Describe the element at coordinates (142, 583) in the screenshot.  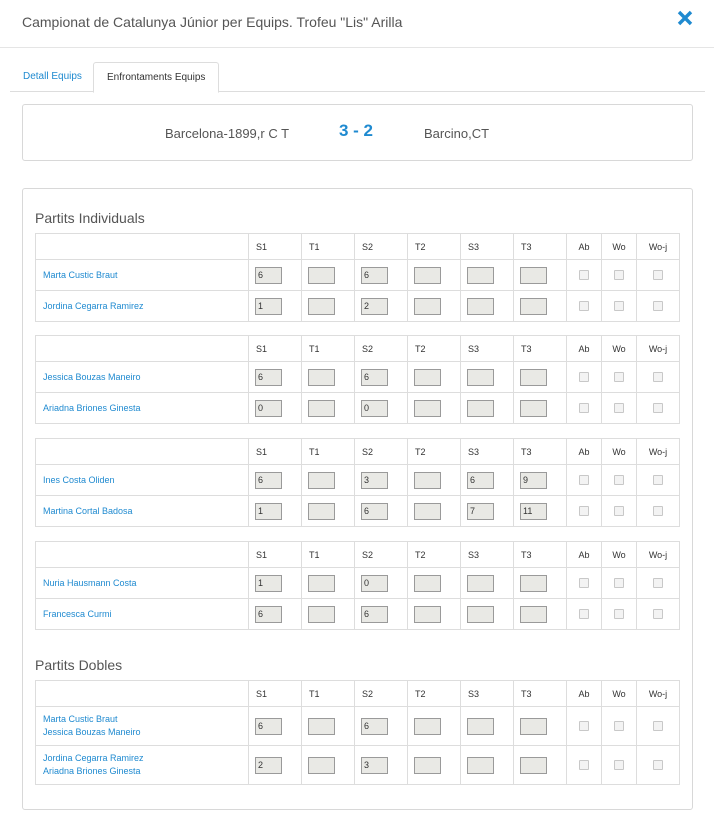
I see `player-name-link: Nuria Hausmann Costa` at that location.